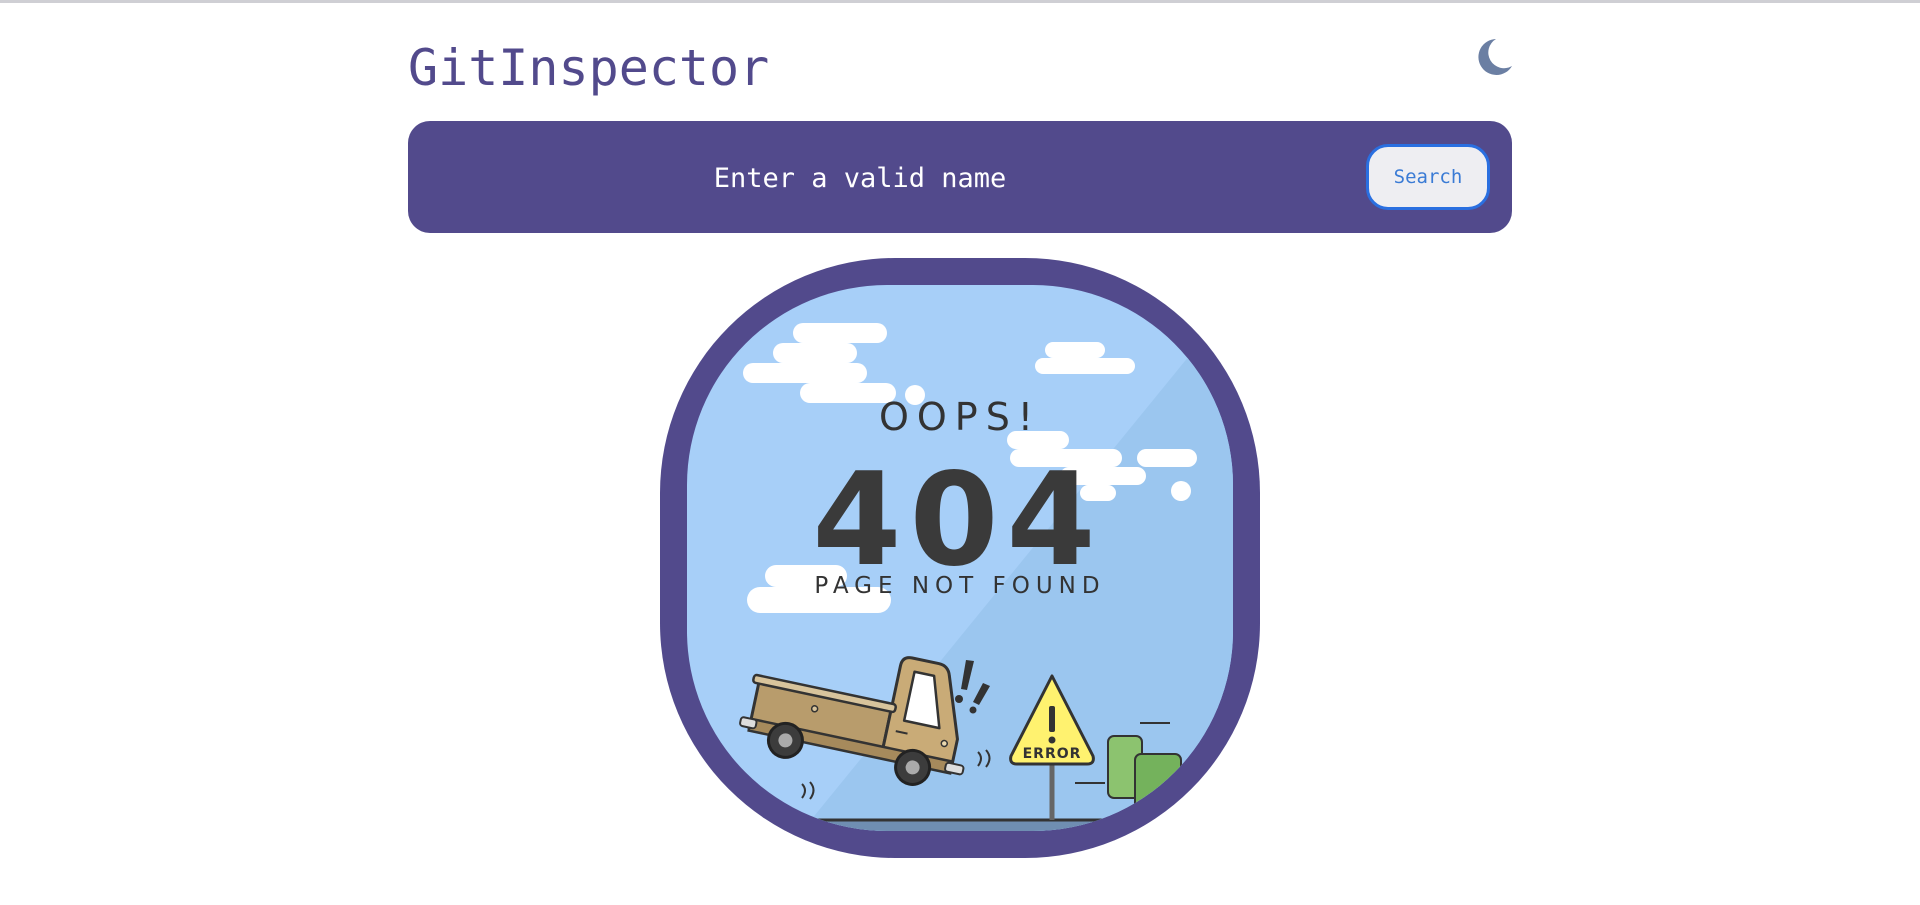 The image size is (1920, 905). Describe the element at coordinates (960, 417) in the screenshot. I see `oops-text: OOPS!` at that location.